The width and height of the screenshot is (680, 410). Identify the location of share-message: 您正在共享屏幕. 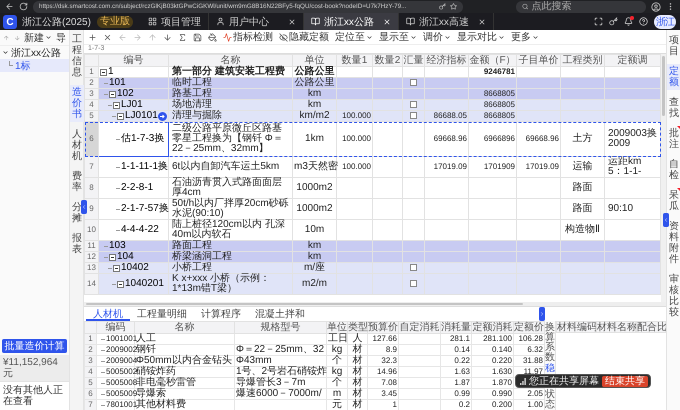
(564, 381).